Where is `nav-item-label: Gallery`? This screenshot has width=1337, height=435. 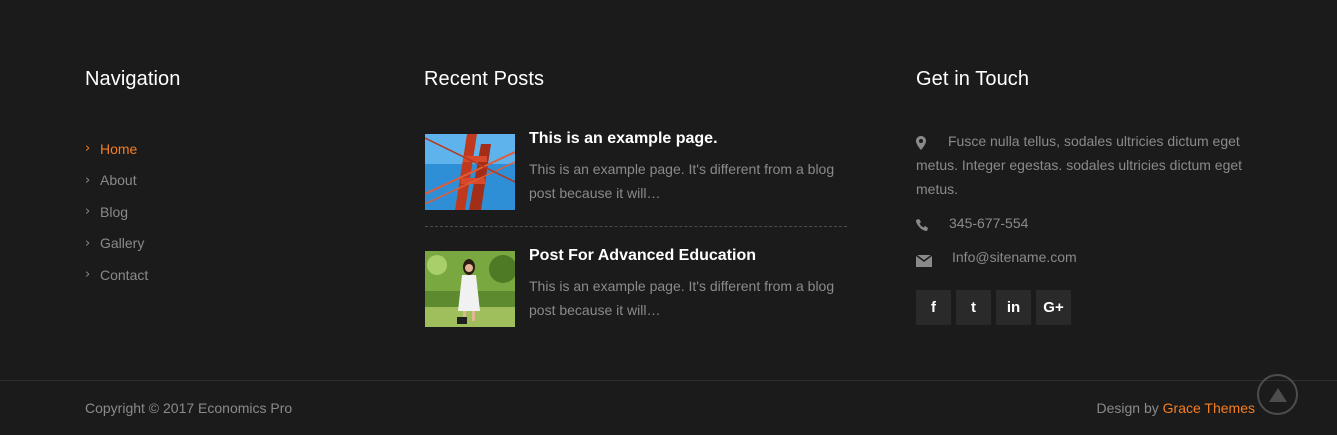 nav-item-label: Gallery is located at coordinates (122, 243).